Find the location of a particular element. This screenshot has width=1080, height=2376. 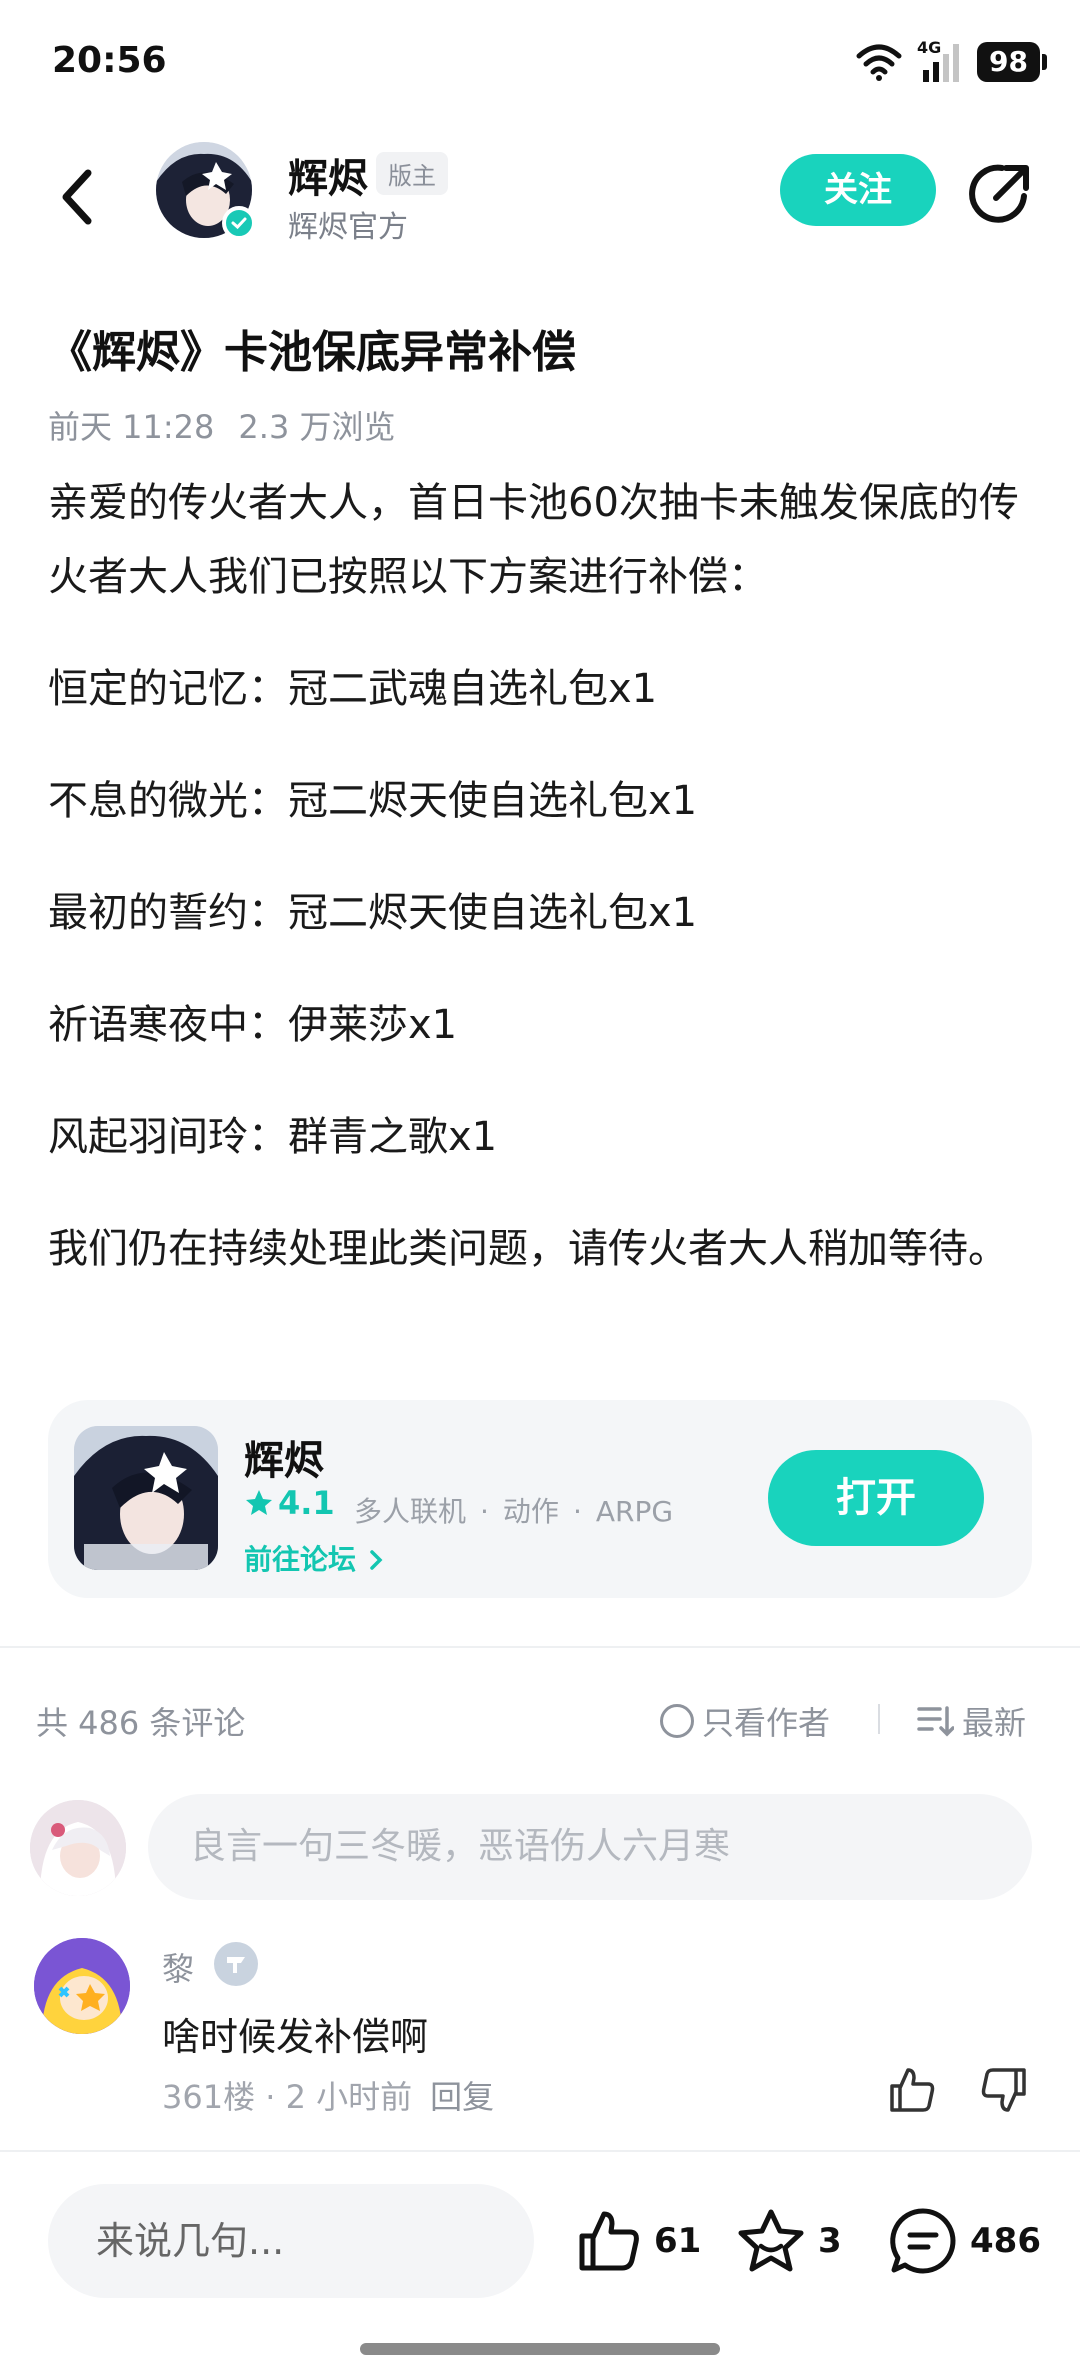

comment-dislike-button is located at coordinates (1004, 2090).